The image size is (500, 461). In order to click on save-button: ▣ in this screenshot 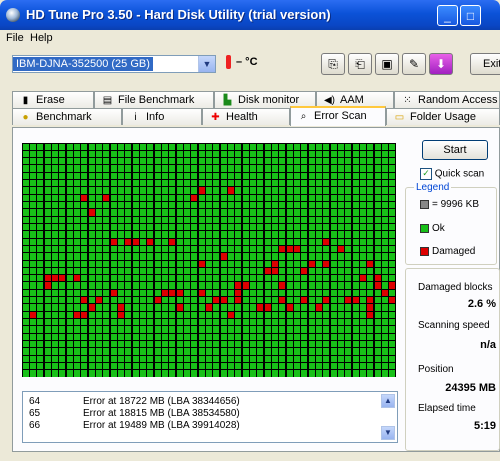, I will do `click(387, 64)`.